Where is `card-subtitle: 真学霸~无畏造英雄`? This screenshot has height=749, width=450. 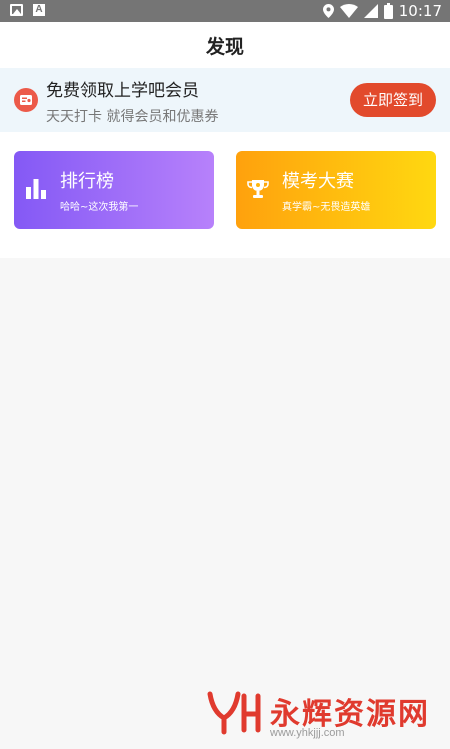 card-subtitle: 真学霸~无畏造英雄 is located at coordinates (326, 207).